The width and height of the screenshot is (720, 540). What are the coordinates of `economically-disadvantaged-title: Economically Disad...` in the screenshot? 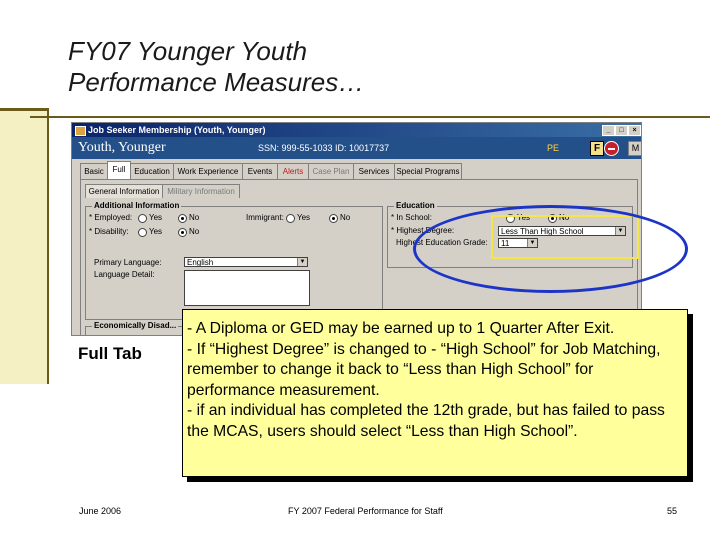 It's located at (135, 325).